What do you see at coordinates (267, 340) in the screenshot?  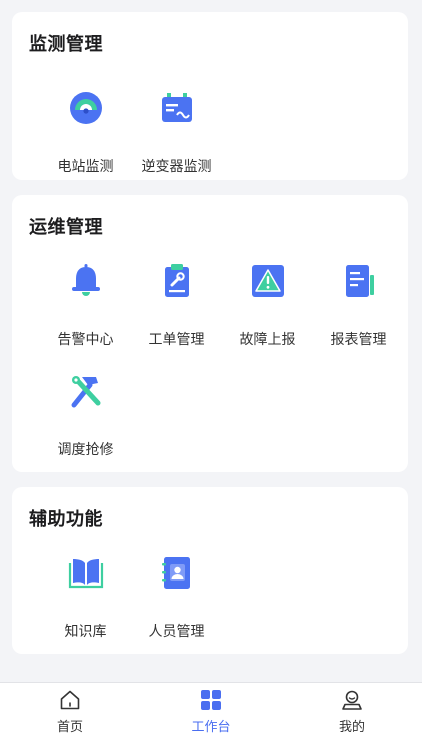 I see `item-label: 故障上报` at bounding box center [267, 340].